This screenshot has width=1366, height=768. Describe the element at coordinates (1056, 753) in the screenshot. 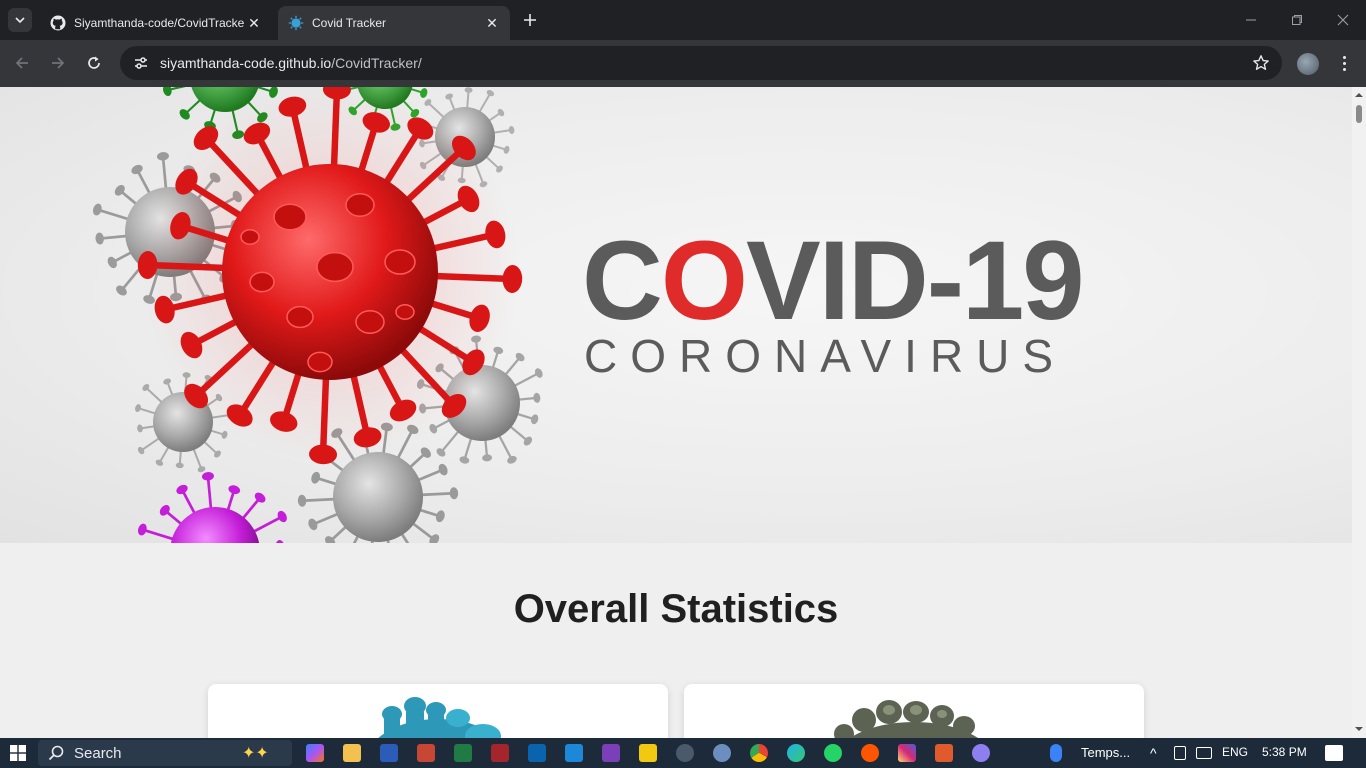

I see `thermometer-icon` at that location.